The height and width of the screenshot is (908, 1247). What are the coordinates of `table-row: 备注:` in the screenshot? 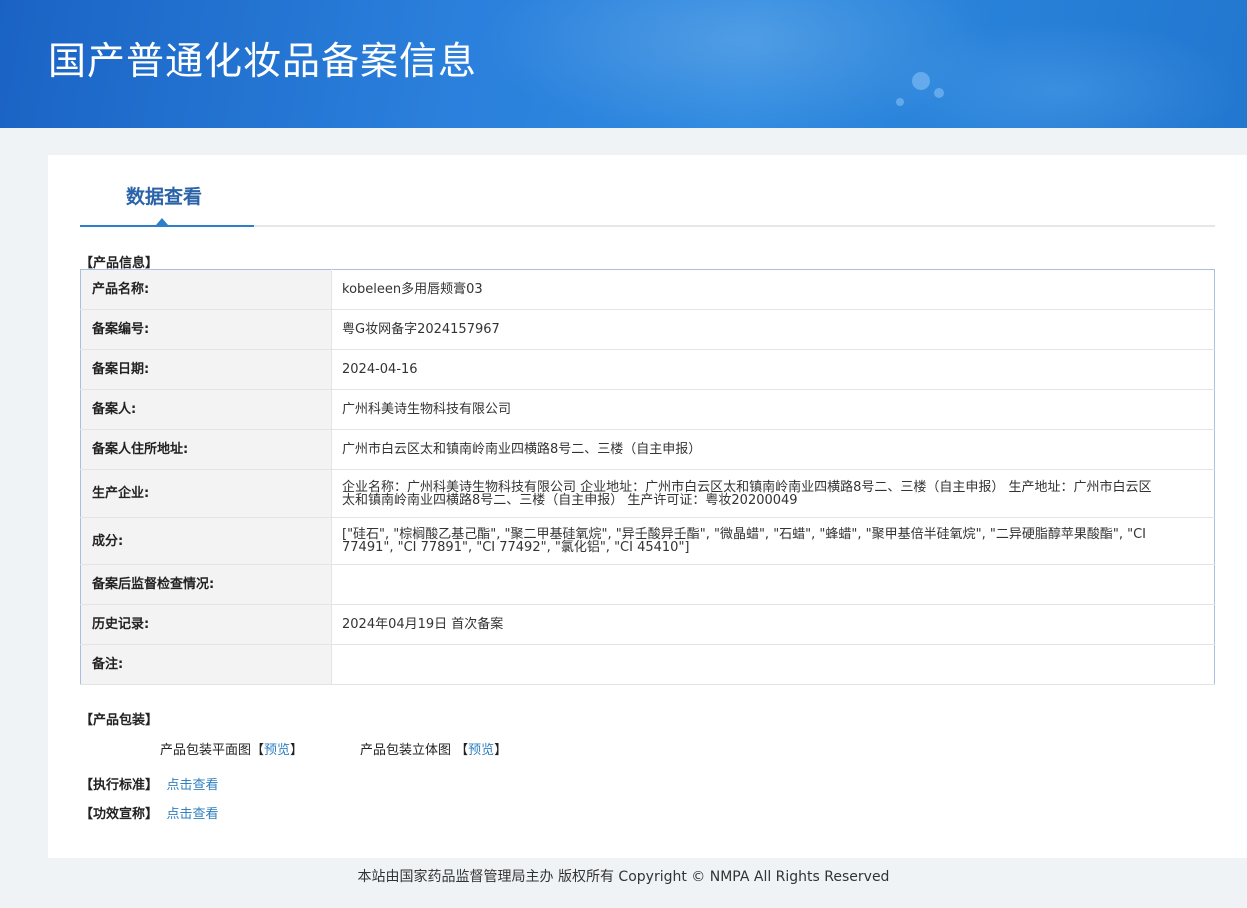 It's located at (647, 664).